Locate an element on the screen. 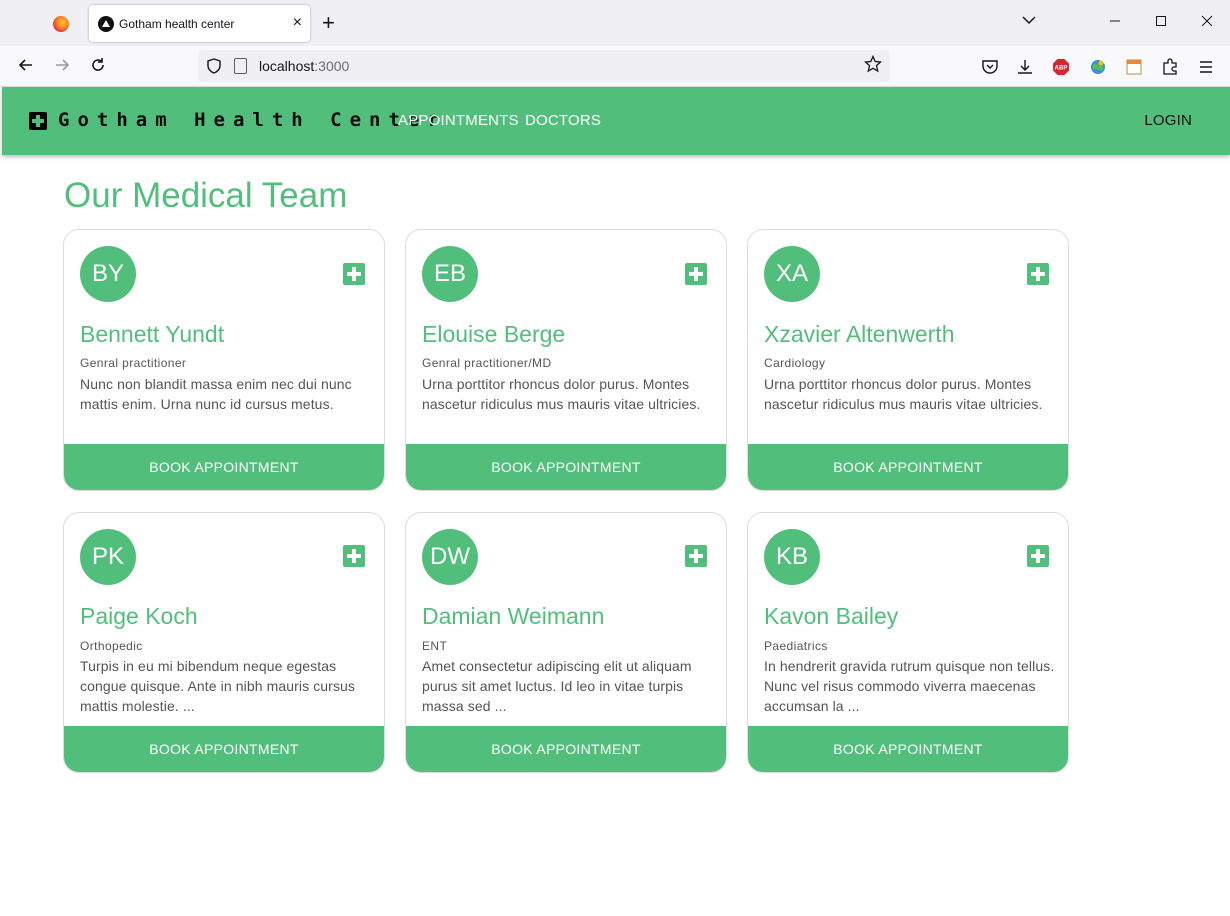 The height and width of the screenshot is (916, 1230). adblock-icon: ABP is located at coordinates (1061, 67).